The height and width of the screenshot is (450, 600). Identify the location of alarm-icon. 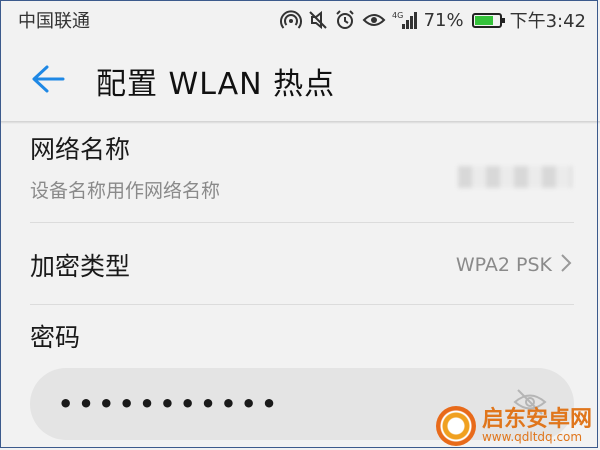
(345, 20).